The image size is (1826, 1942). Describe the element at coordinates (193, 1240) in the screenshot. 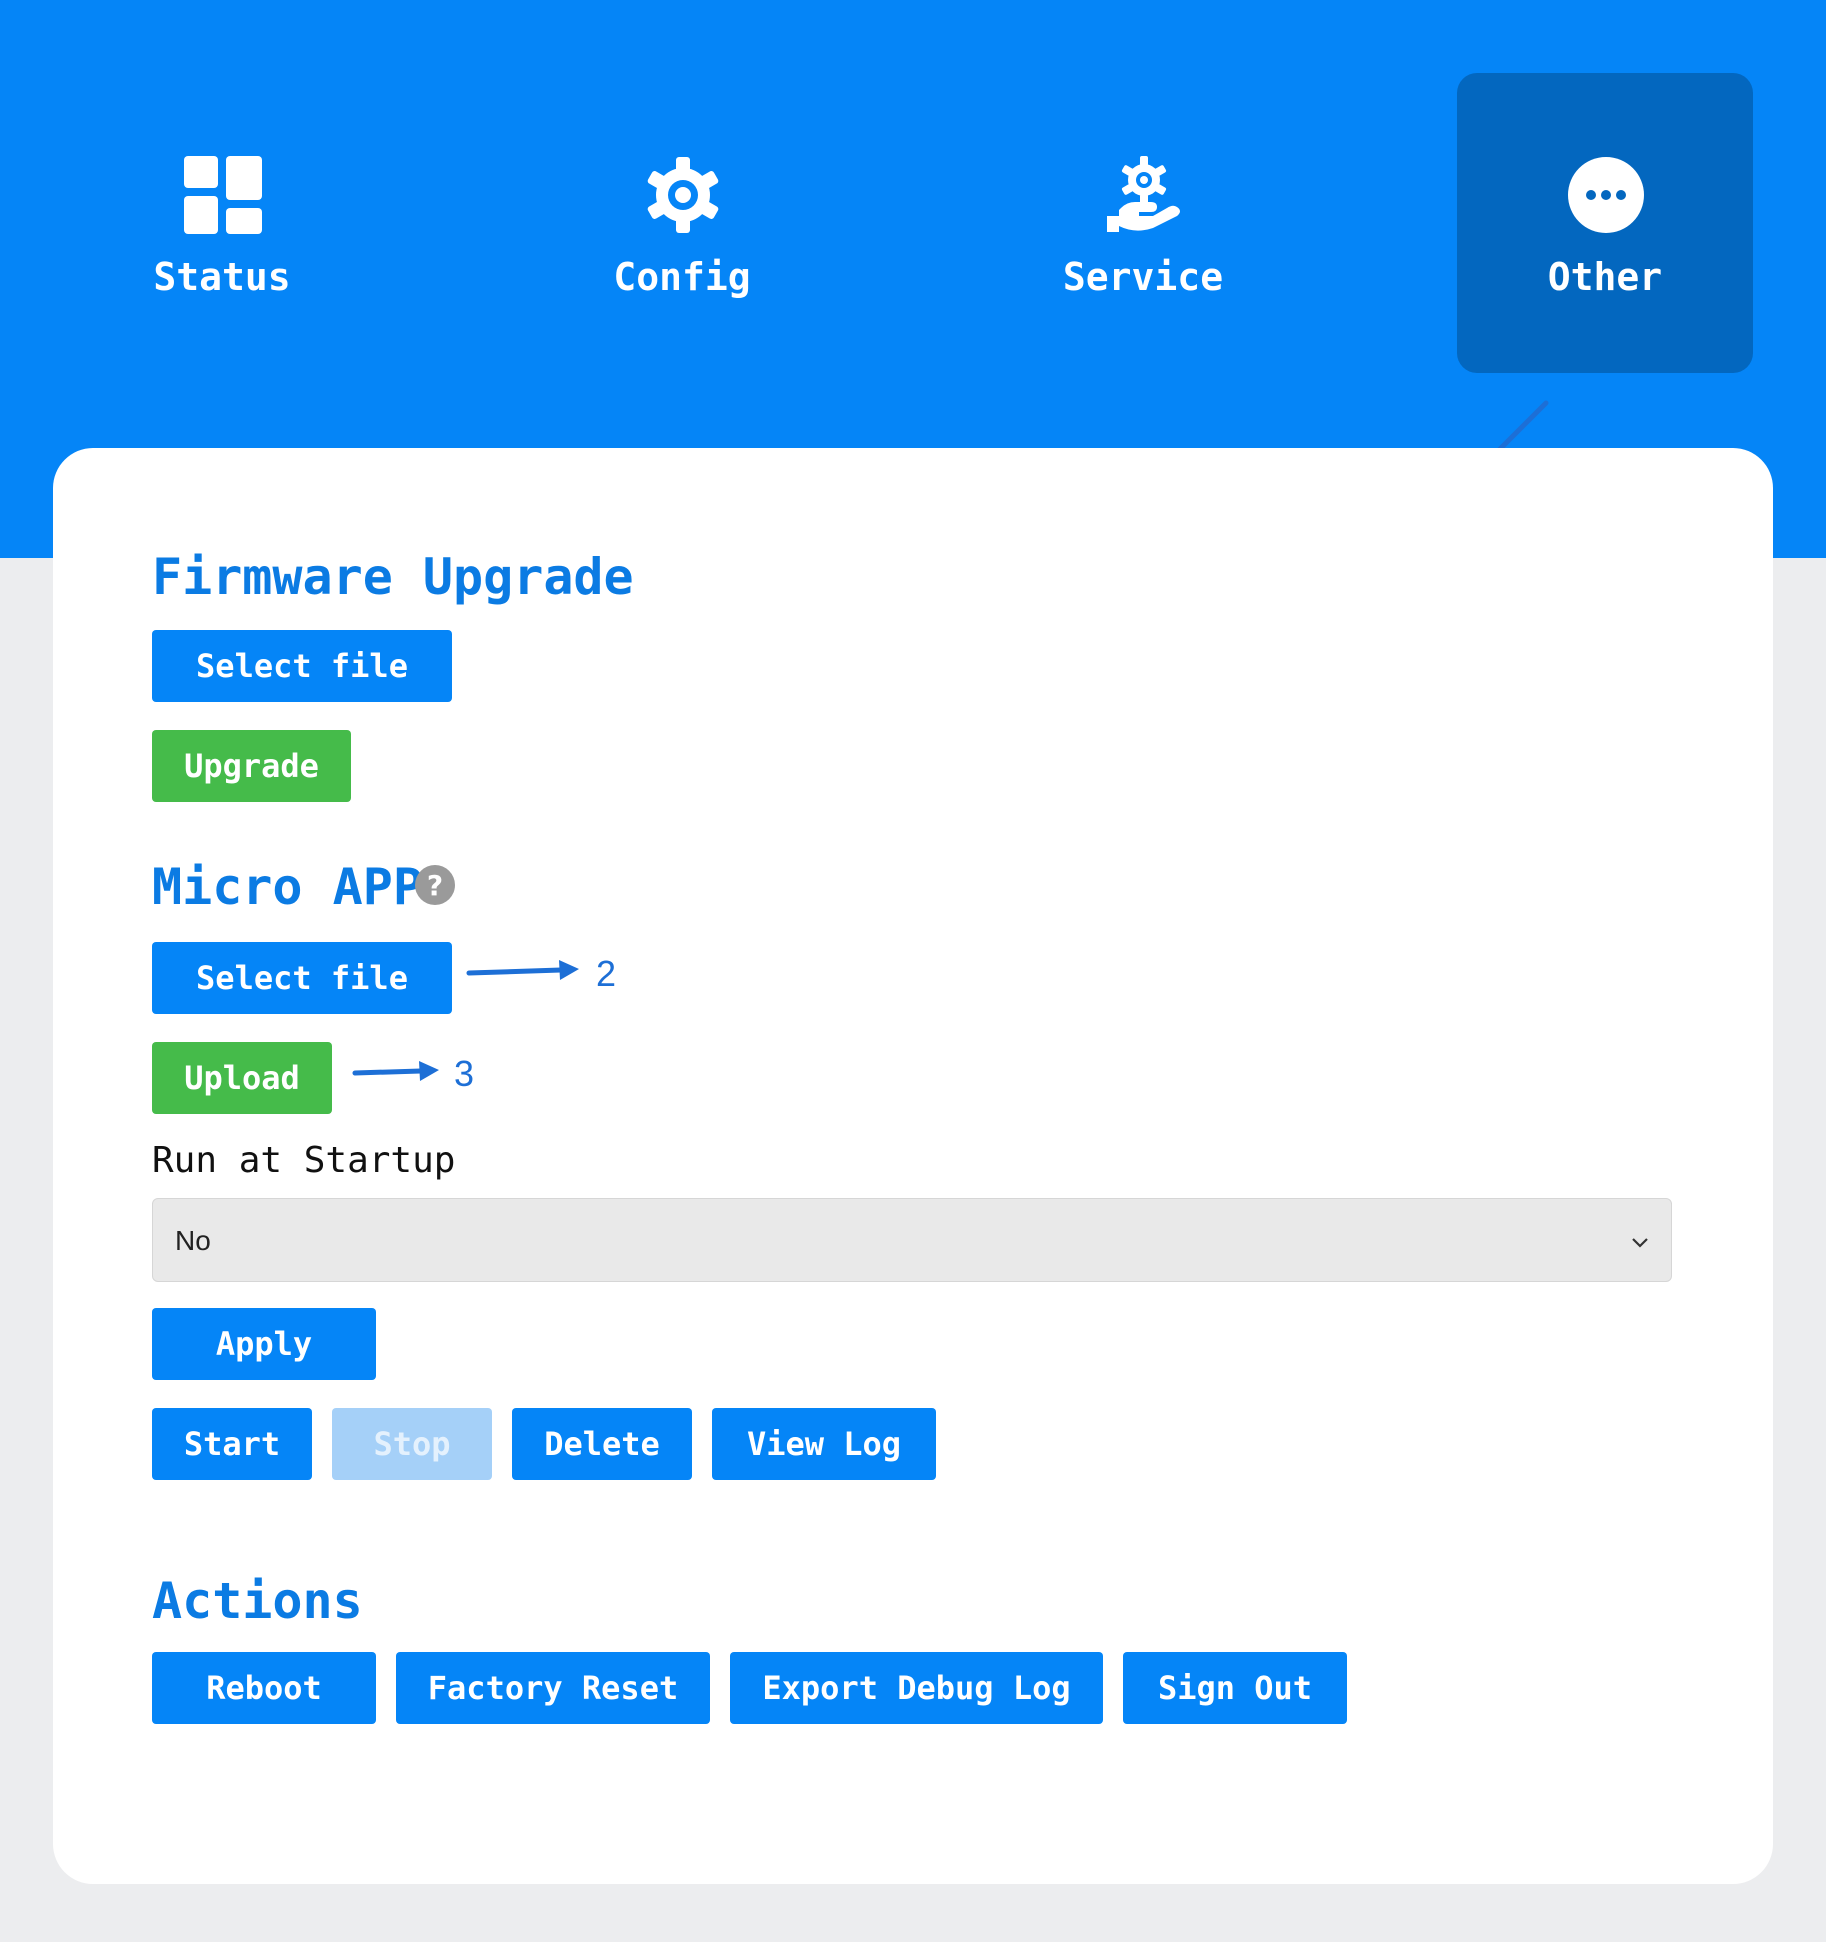

I see `run-at-startup-value: No` at that location.